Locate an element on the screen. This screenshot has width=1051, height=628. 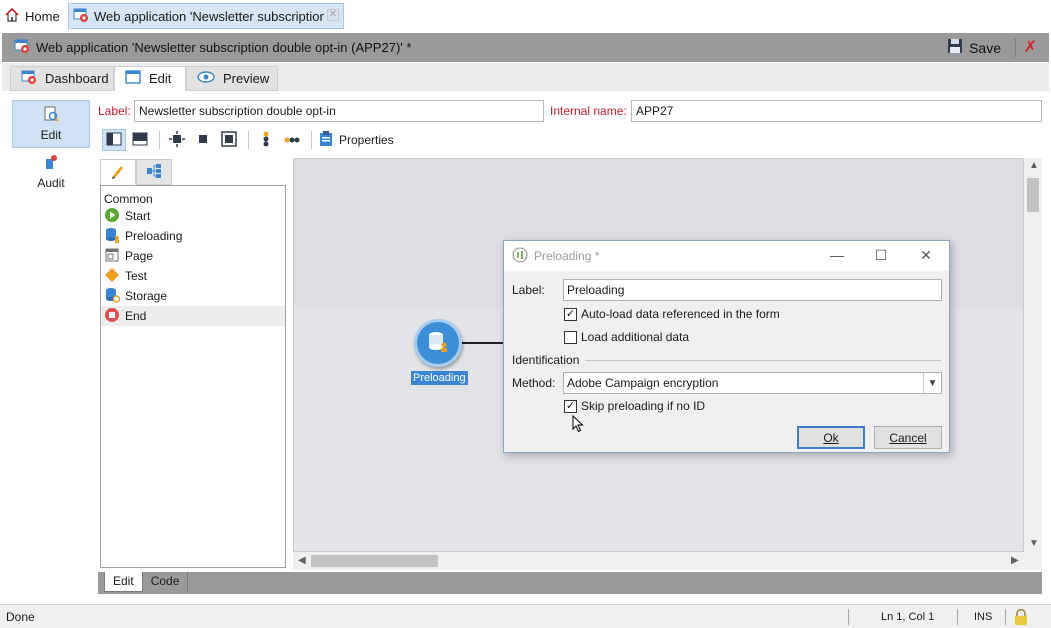
auto-load-checkbox: ✓ Auto-load data referenced in the form is located at coordinates (672, 314).